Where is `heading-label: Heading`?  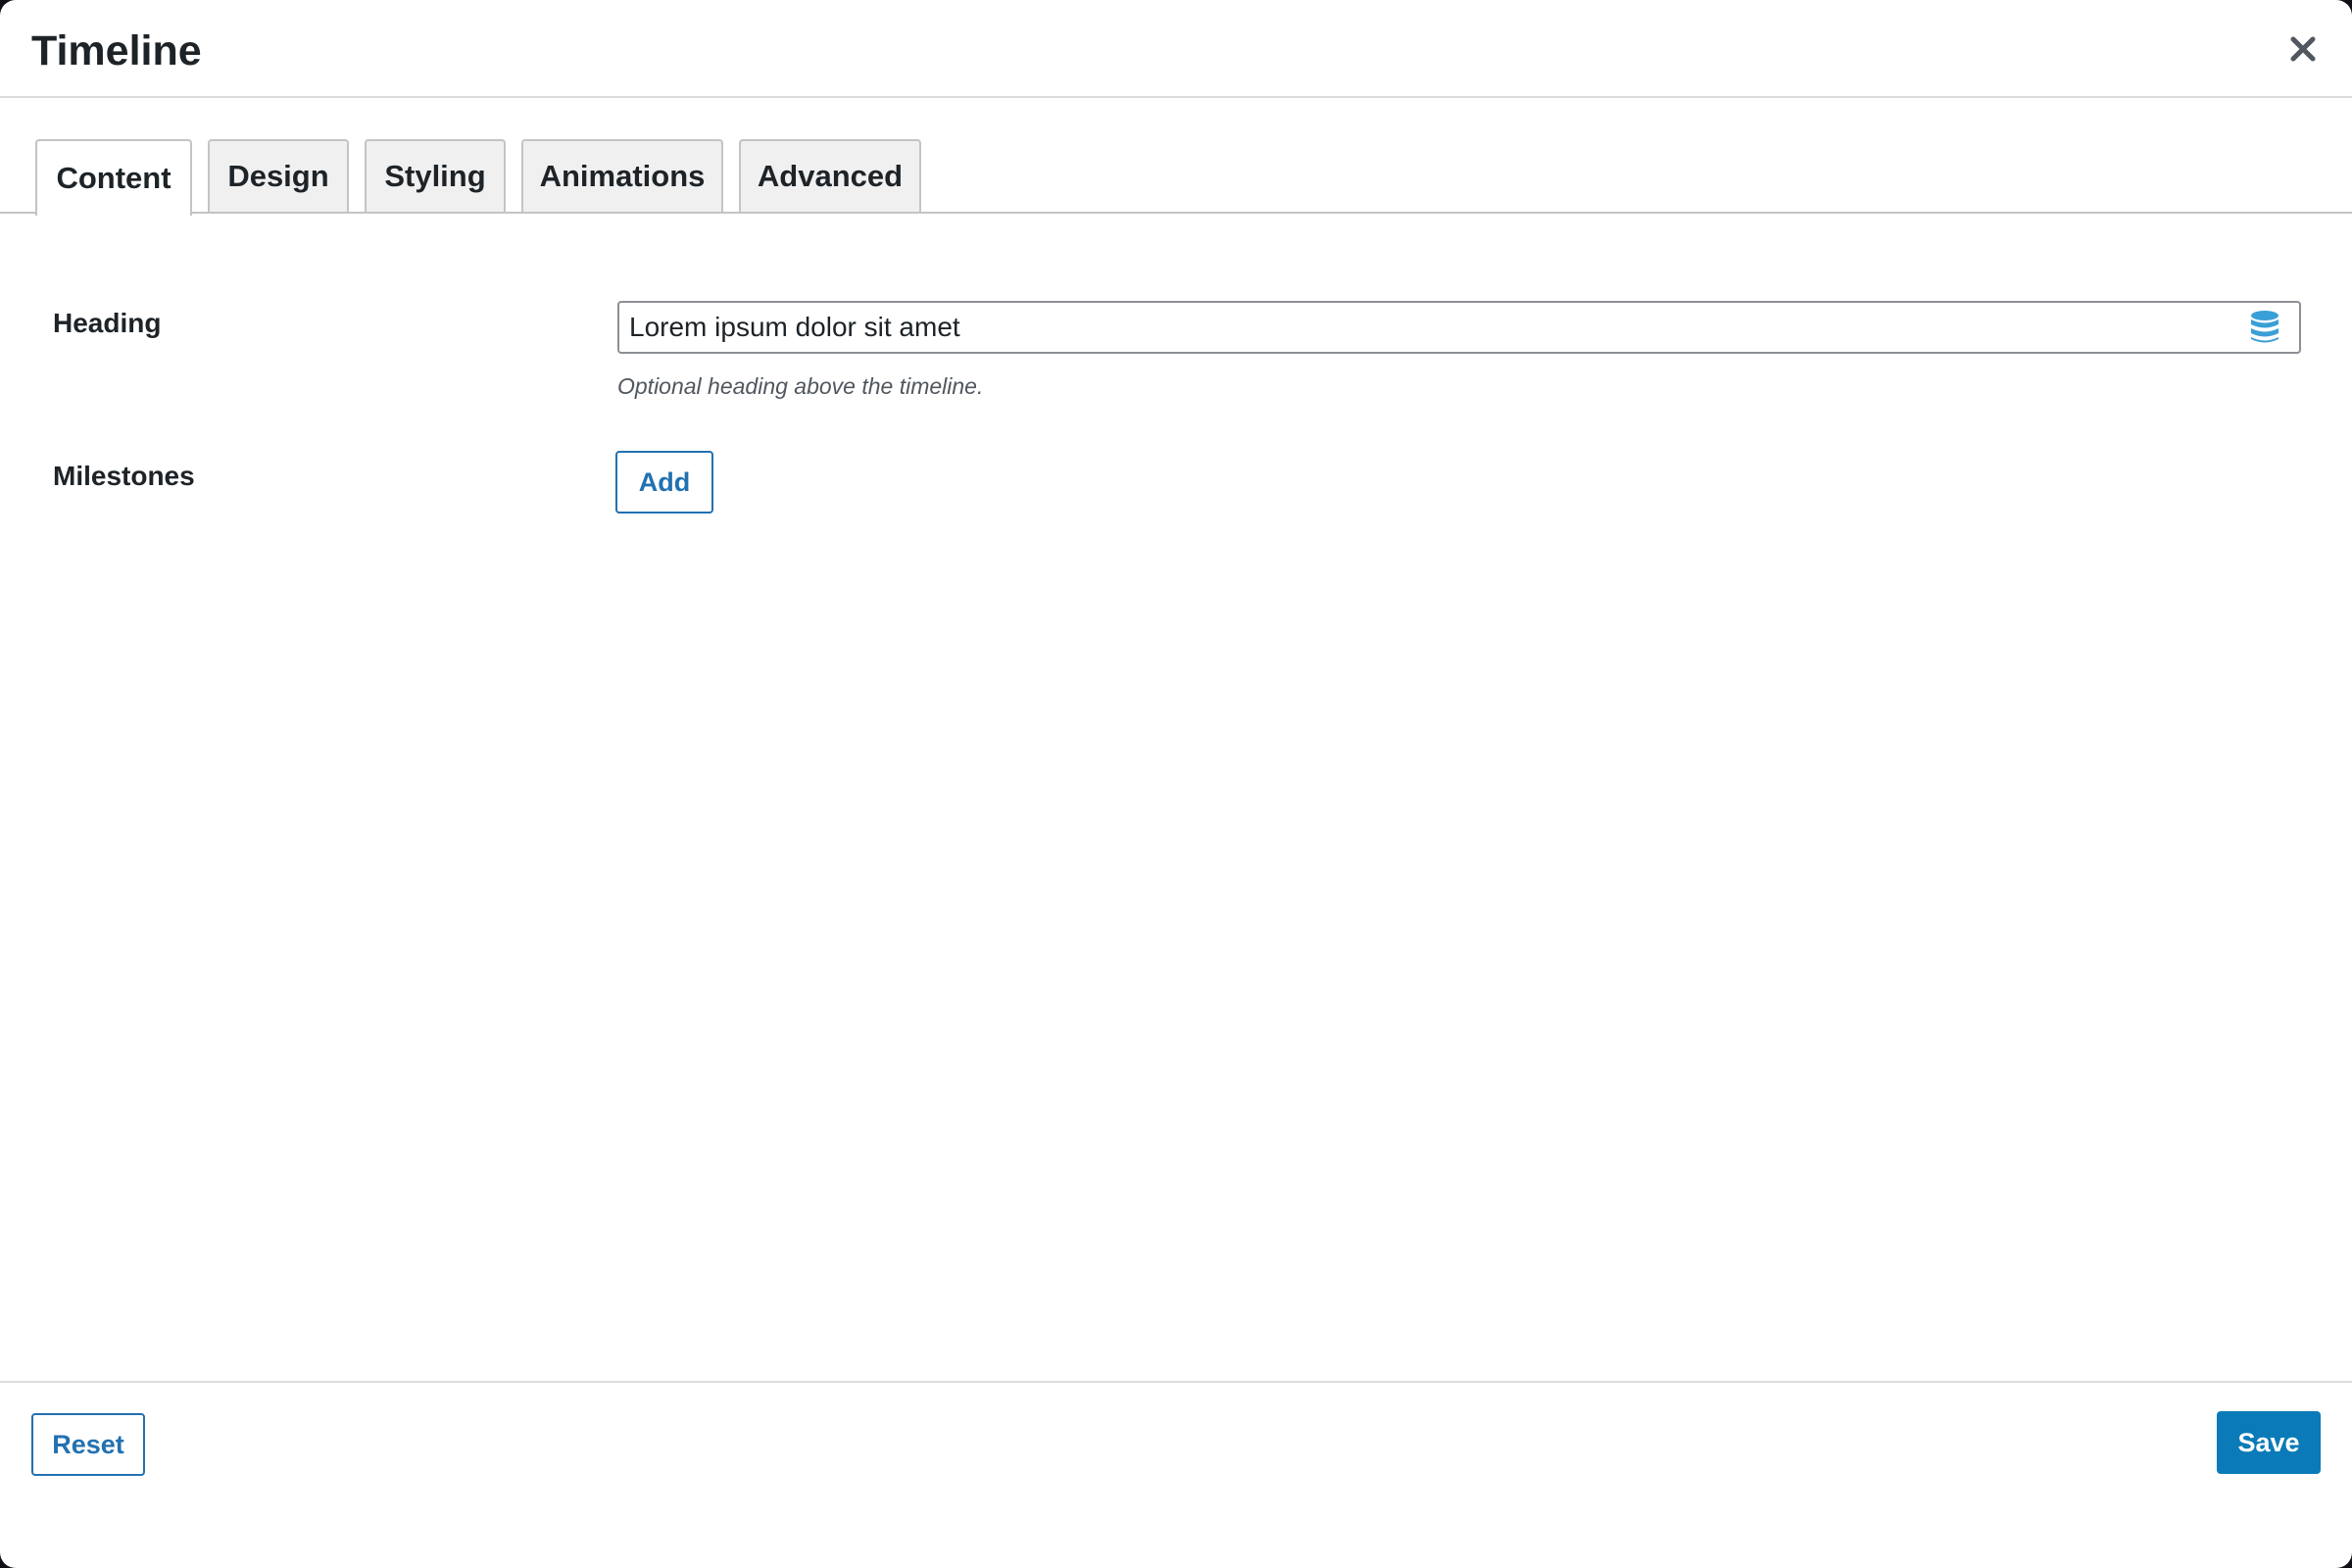
heading-label: Heading is located at coordinates (107, 323).